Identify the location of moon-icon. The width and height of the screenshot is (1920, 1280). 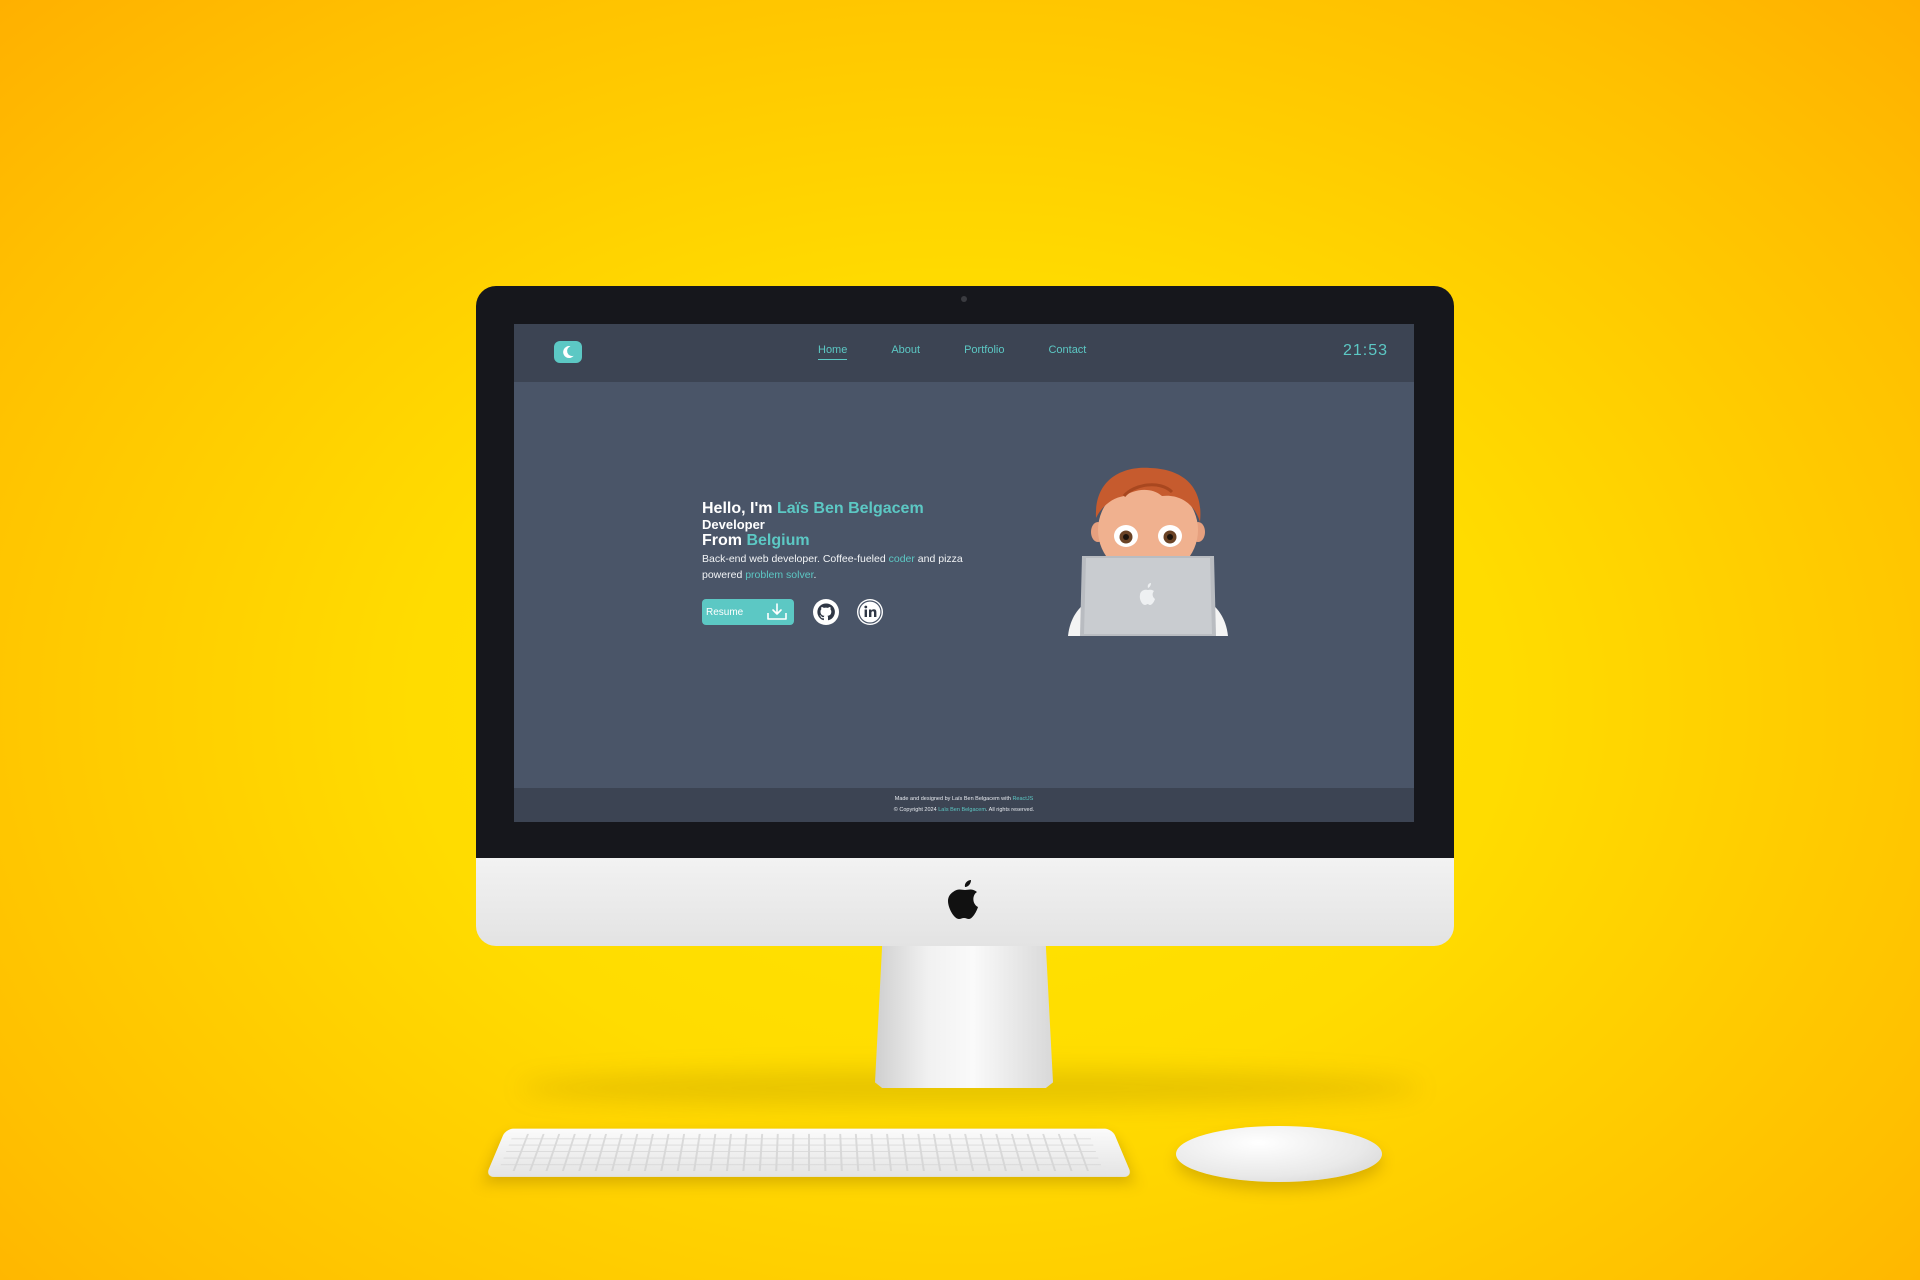
(568, 352).